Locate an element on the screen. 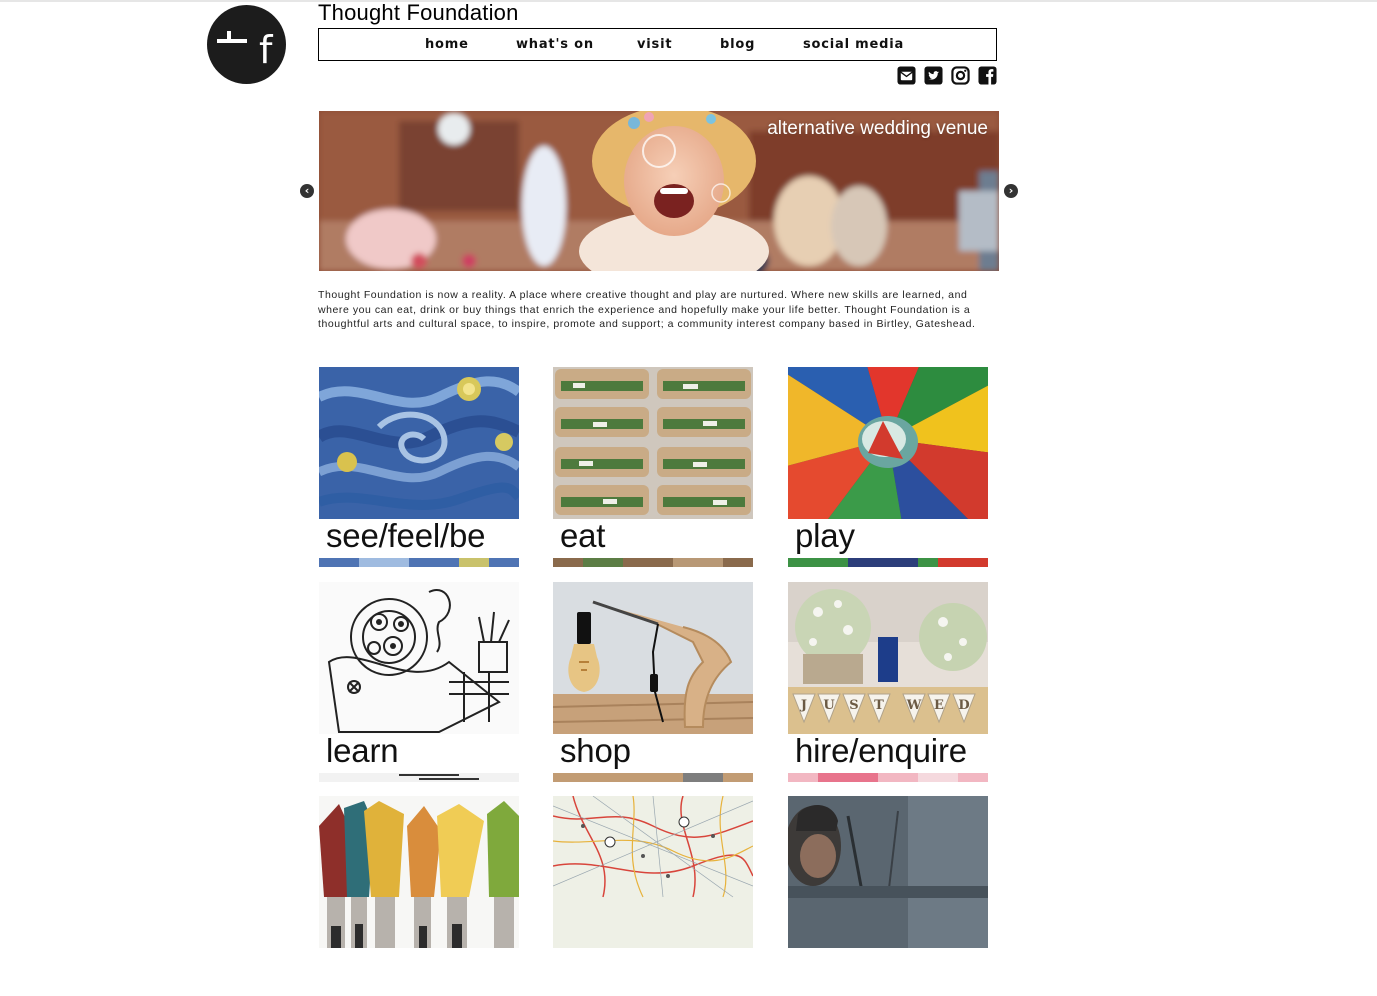  tile-music is located at coordinates (888, 896).